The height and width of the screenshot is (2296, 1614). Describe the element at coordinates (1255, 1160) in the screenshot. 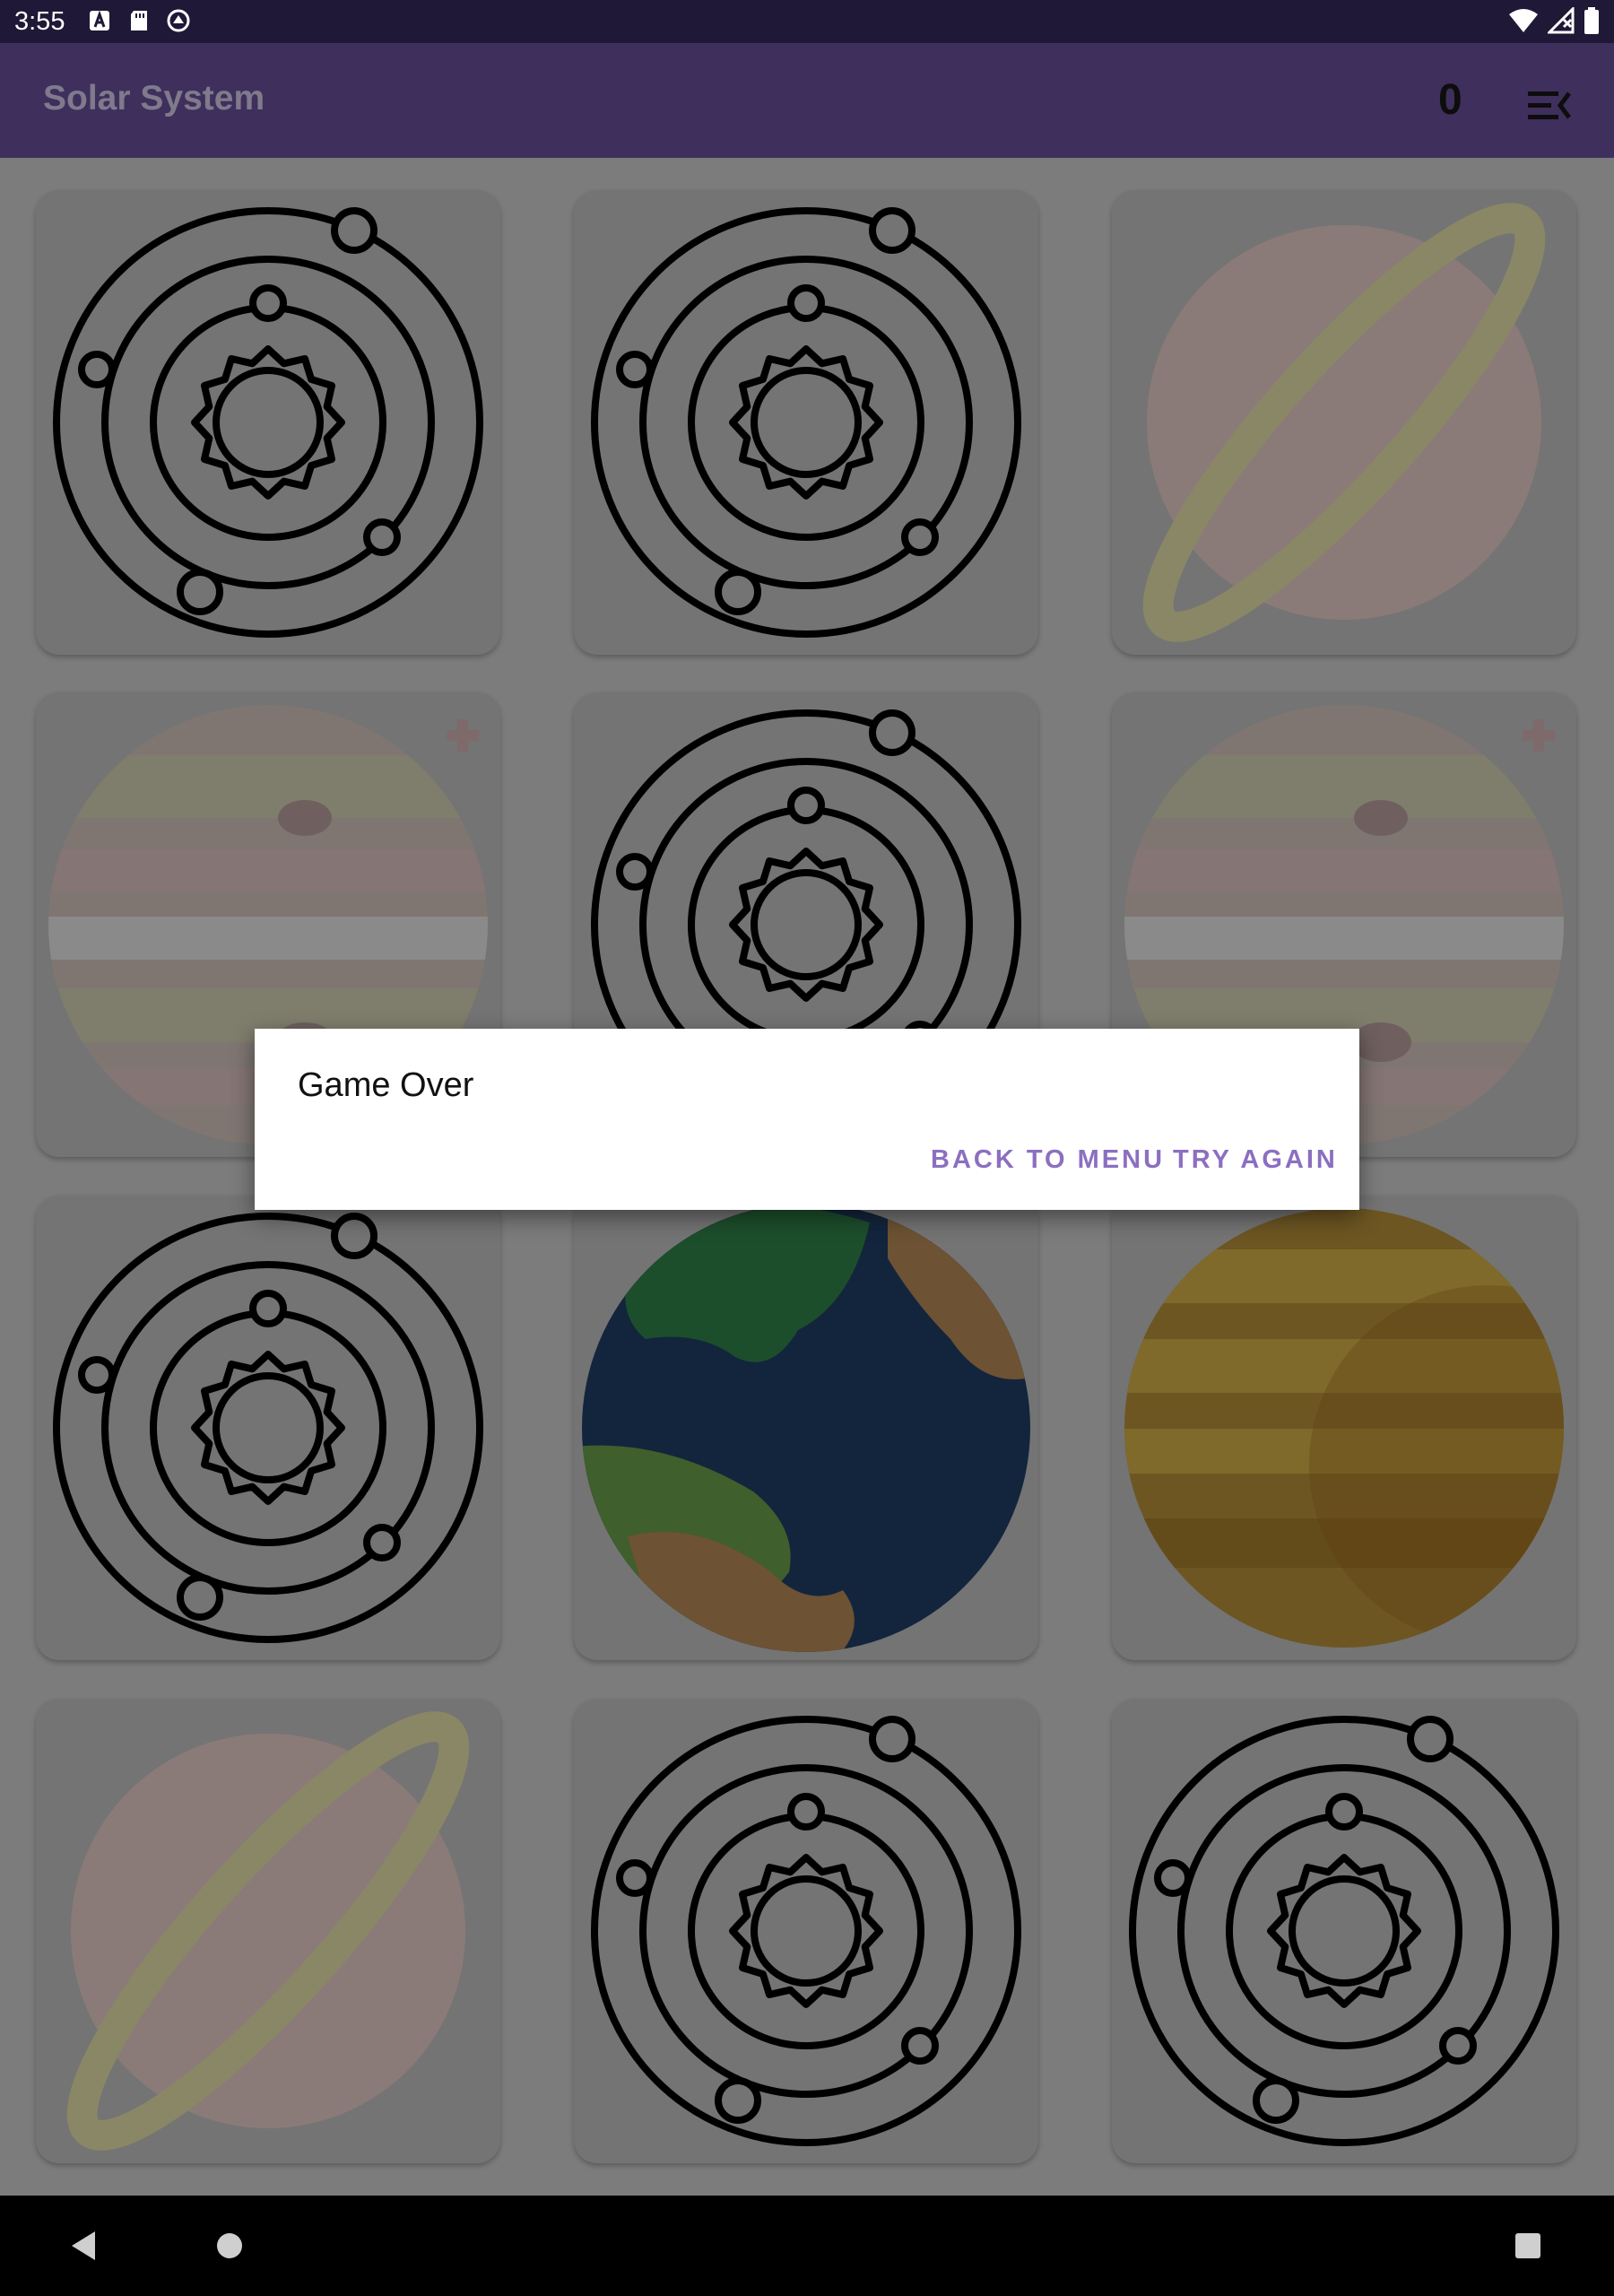

I see `try-again-button: TRY AGAIN` at that location.